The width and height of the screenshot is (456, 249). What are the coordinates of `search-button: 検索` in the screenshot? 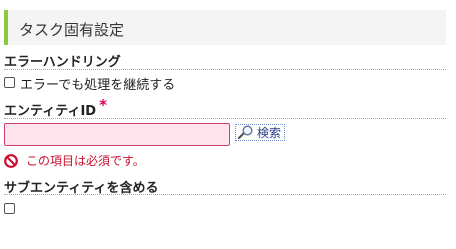 It's located at (260, 132).